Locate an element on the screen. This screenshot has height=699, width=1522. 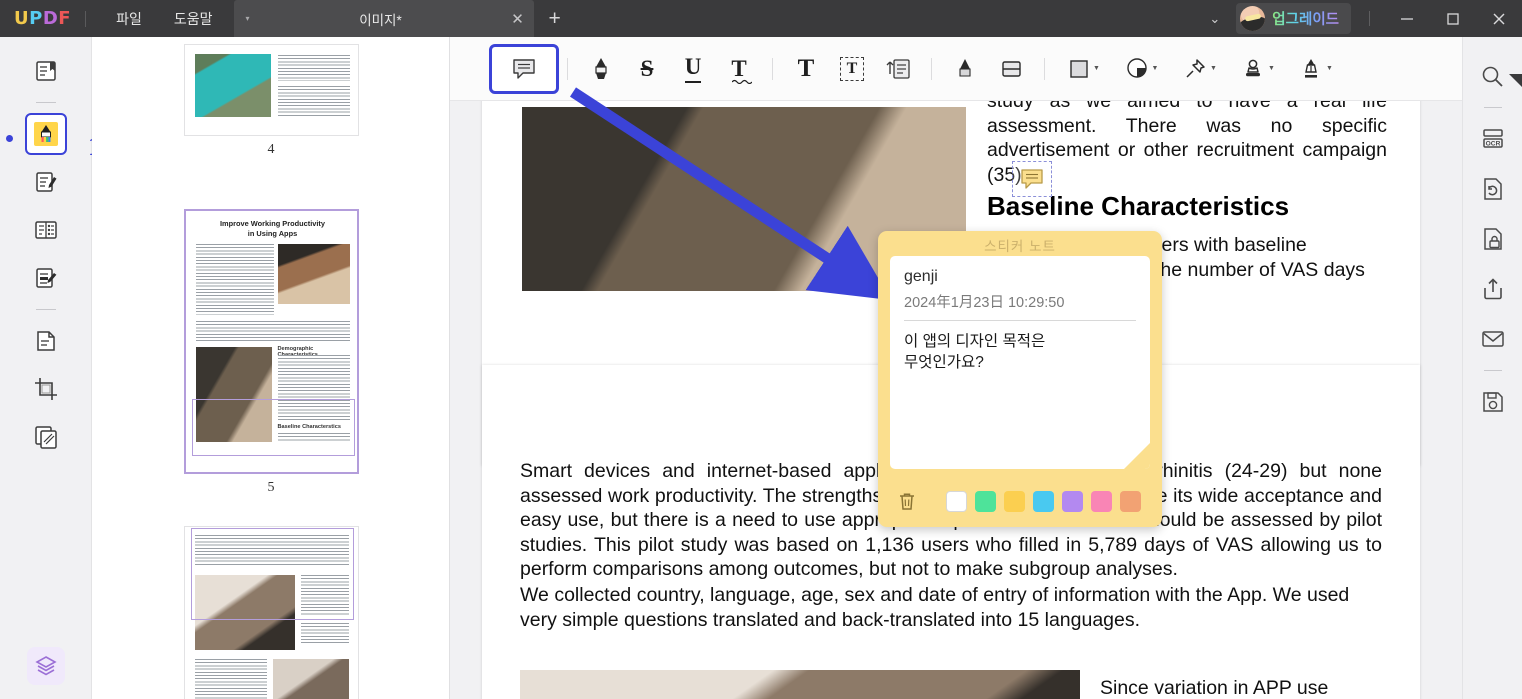
avatar is located at coordinates (1253, 18).